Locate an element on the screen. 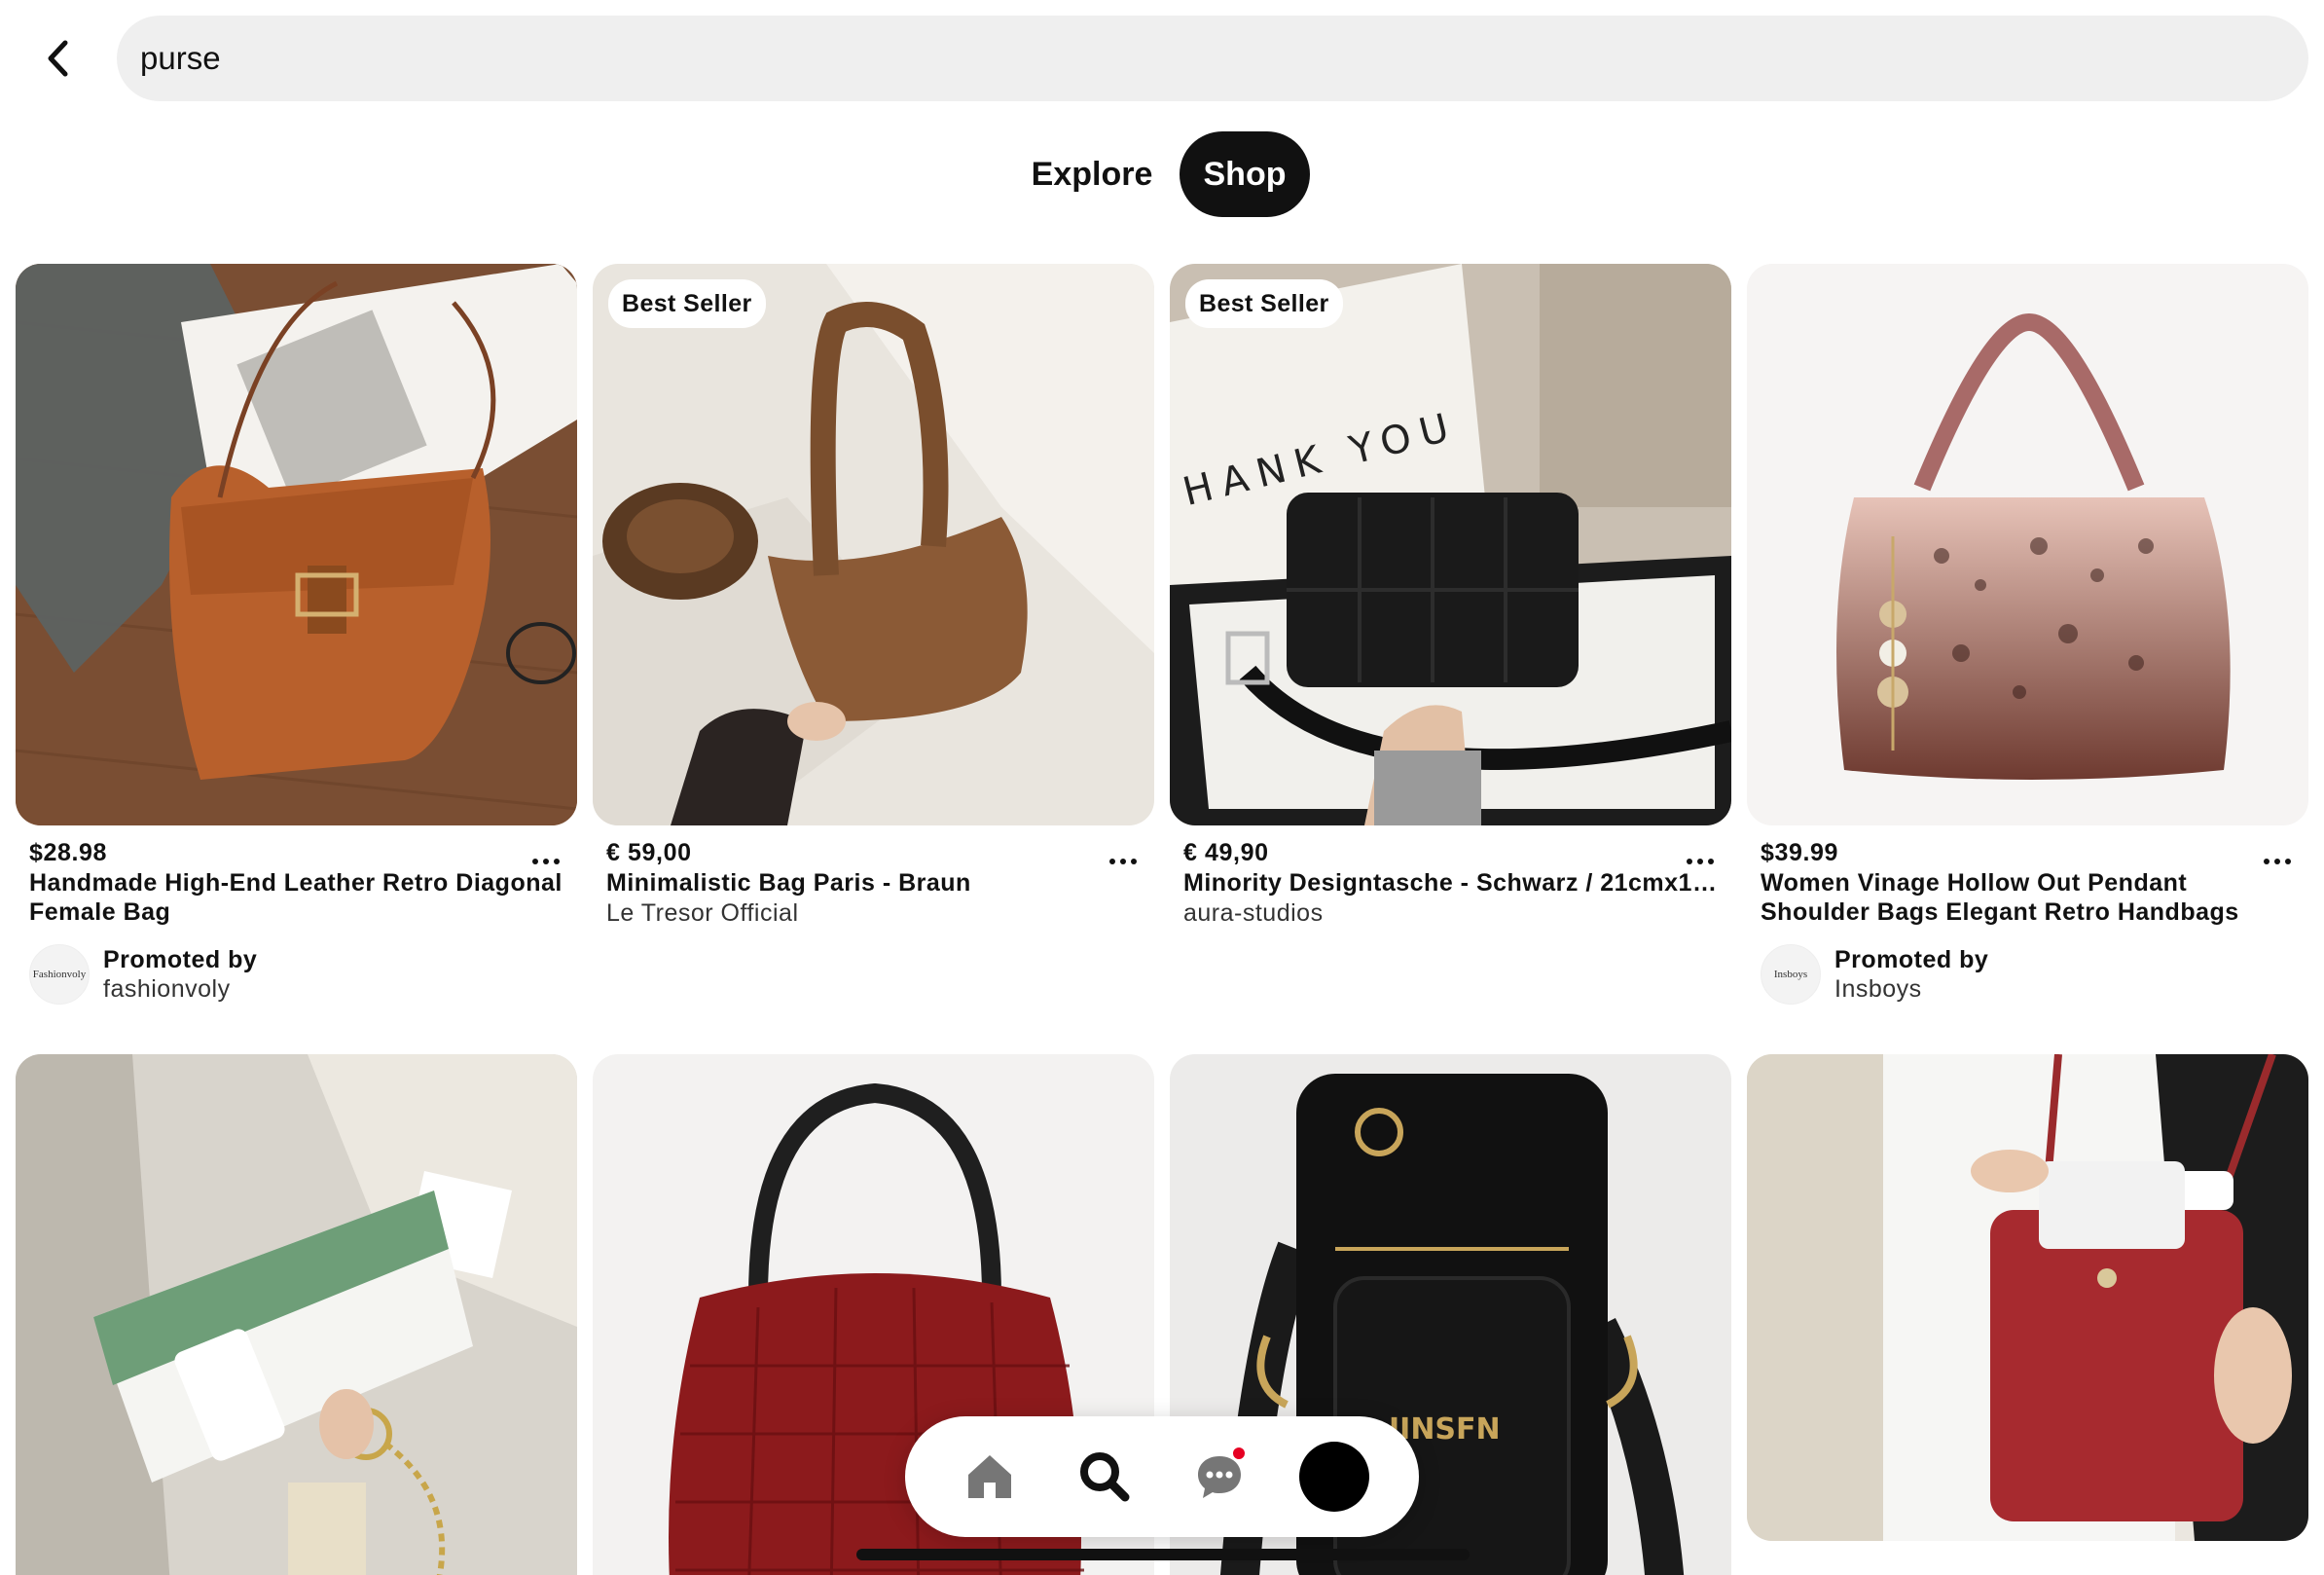 This screenshot has width=2324, height=1575. back-button is located at coordinates (58, 59).